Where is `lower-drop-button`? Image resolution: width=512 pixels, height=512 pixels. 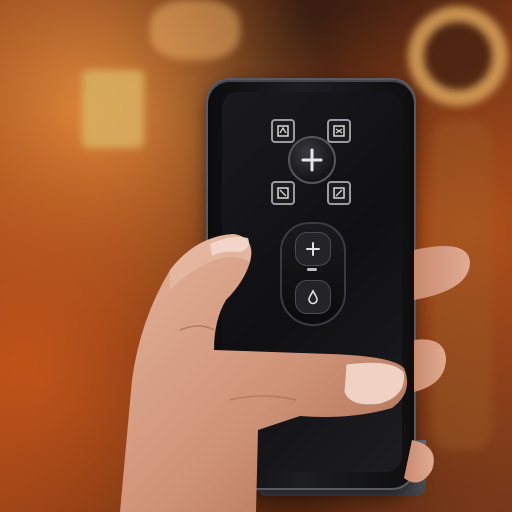
lower-drop-button is located at coordinates (313, 297).